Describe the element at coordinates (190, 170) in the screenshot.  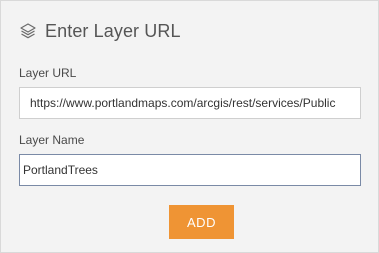
I see `layer-name-input` at that location.